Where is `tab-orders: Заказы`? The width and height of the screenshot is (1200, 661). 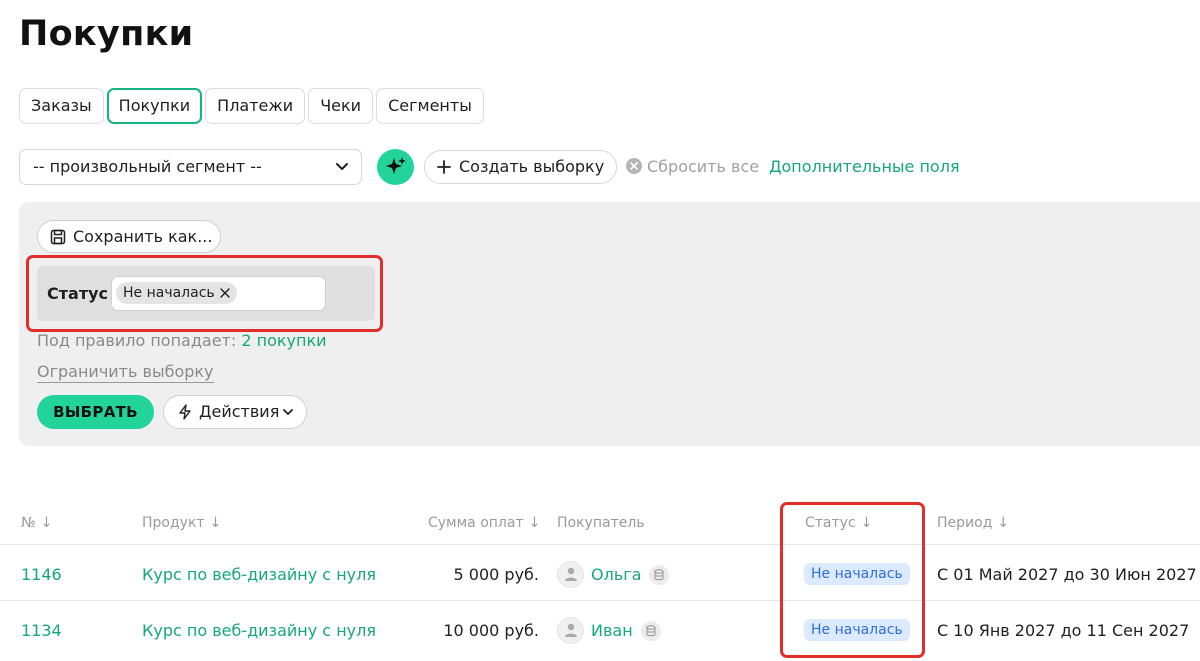
tab-orders: Заказы is located at coordinates (61, 106).